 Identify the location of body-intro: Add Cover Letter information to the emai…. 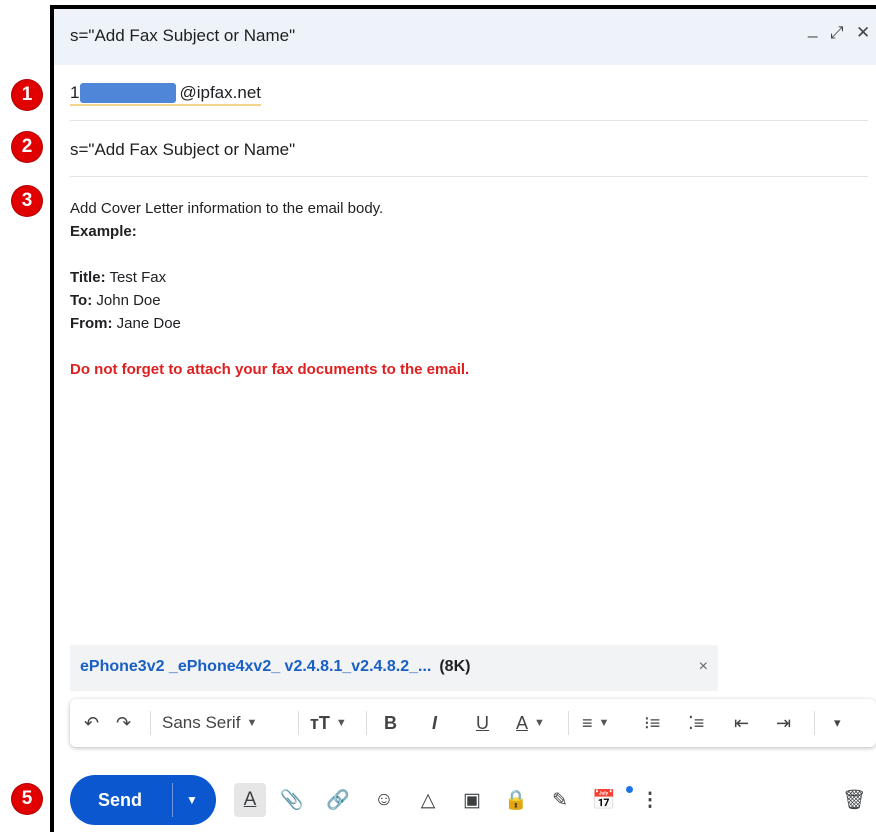
(227, 208).